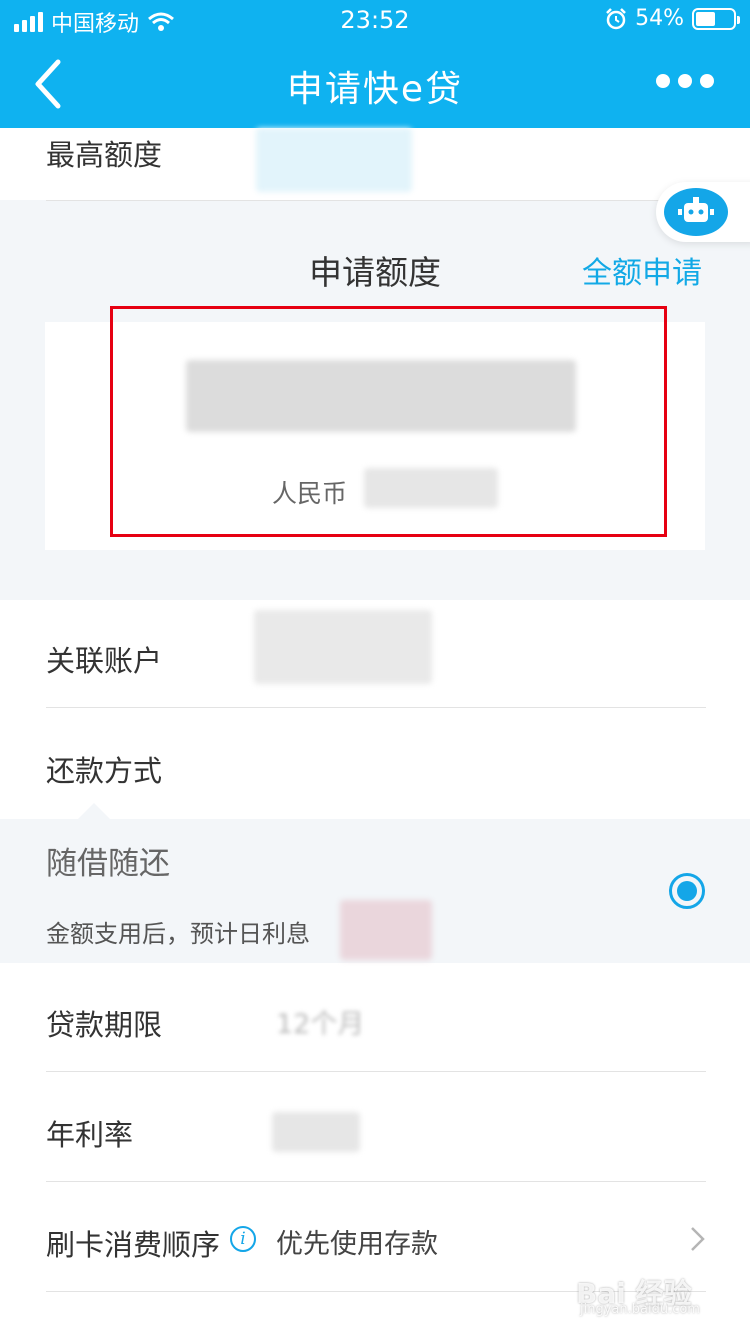  I want to click on repay-option-radio, so click(687, 891).